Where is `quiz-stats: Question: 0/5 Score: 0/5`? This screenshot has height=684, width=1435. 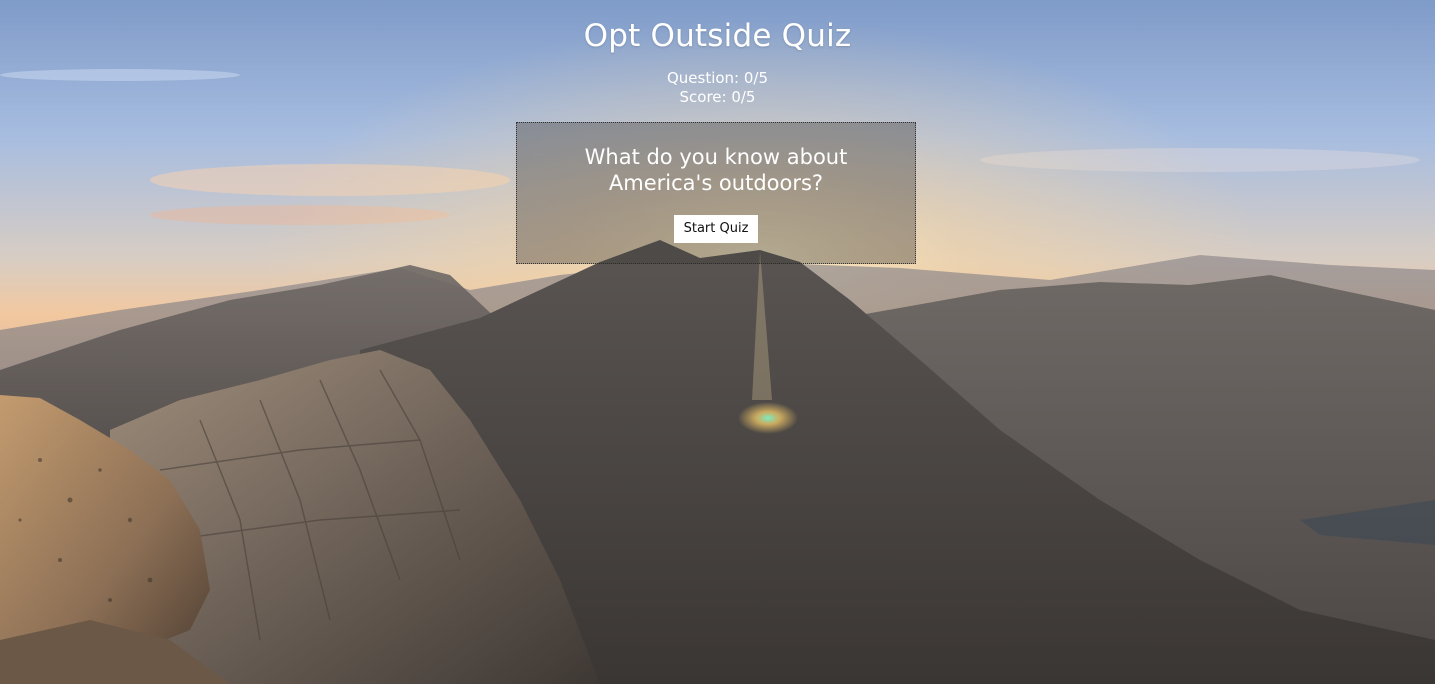 quiz-stats: Question: 0/5 Score: 0/5 is located at coordinates (717, 88).